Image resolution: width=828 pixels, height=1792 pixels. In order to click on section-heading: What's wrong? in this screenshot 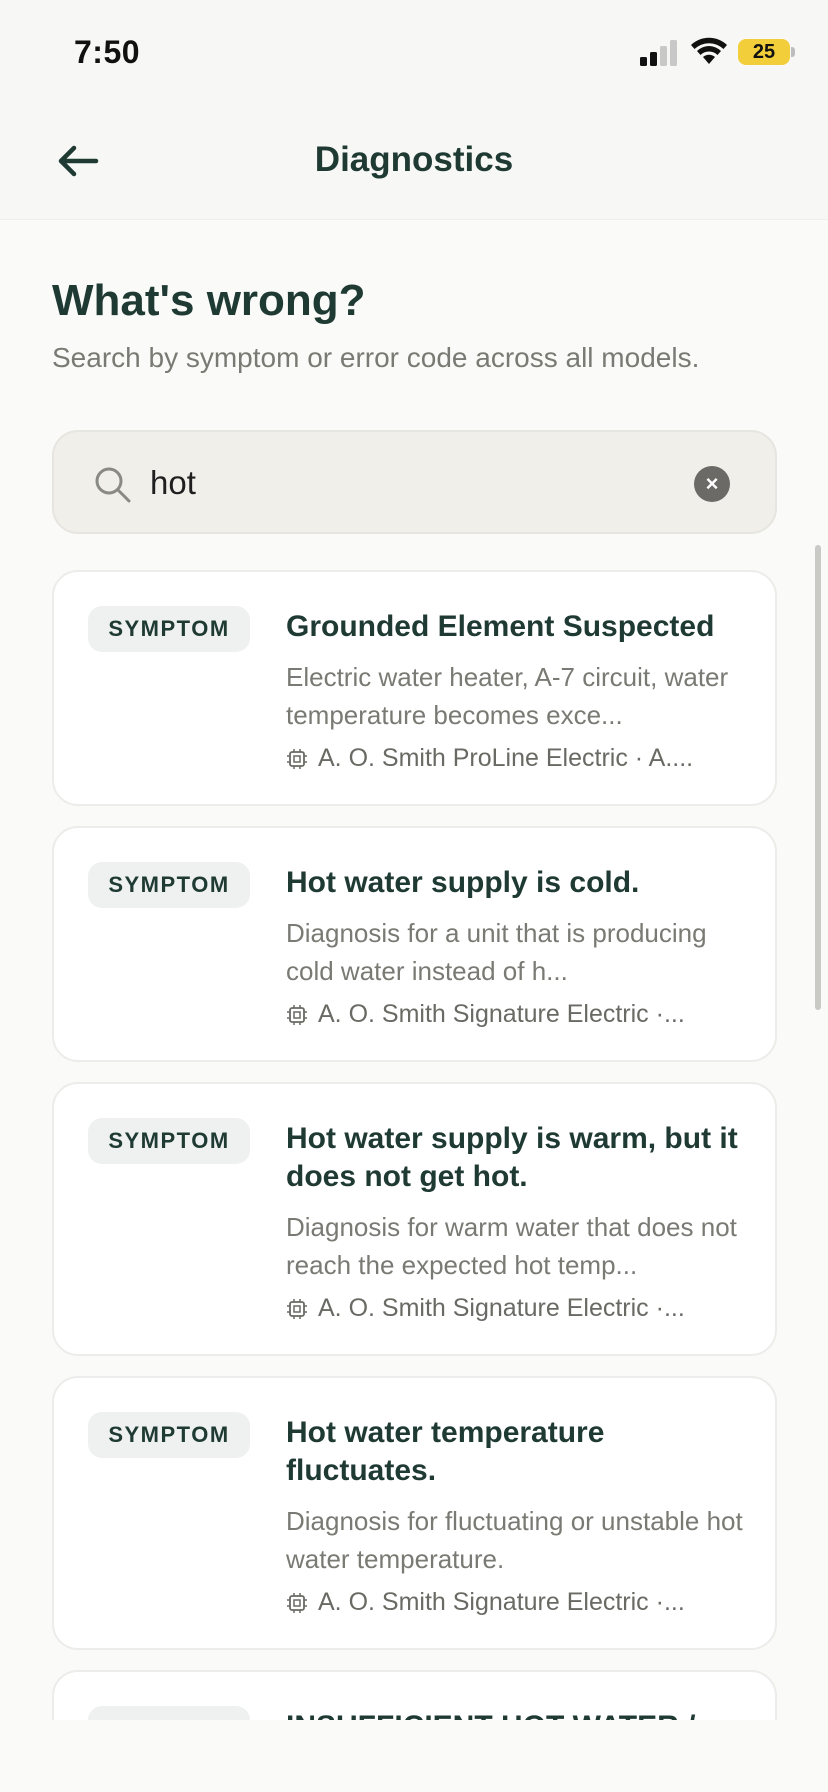, I will do `click(209, 300)`.